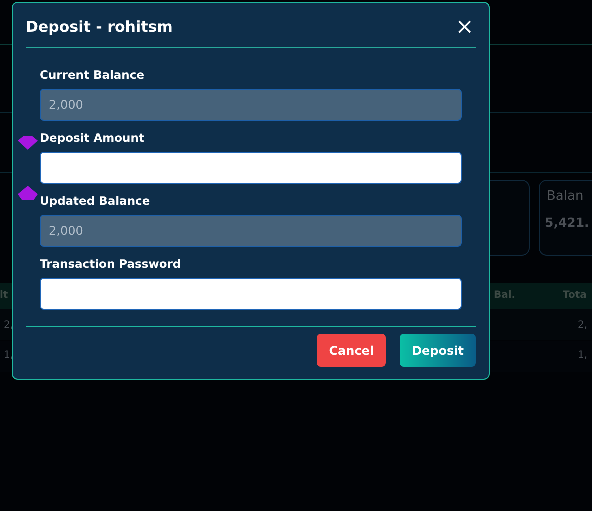 This screenshot has height=511, width=592. I want to click on card-value: 5,421., so click(567, 222).